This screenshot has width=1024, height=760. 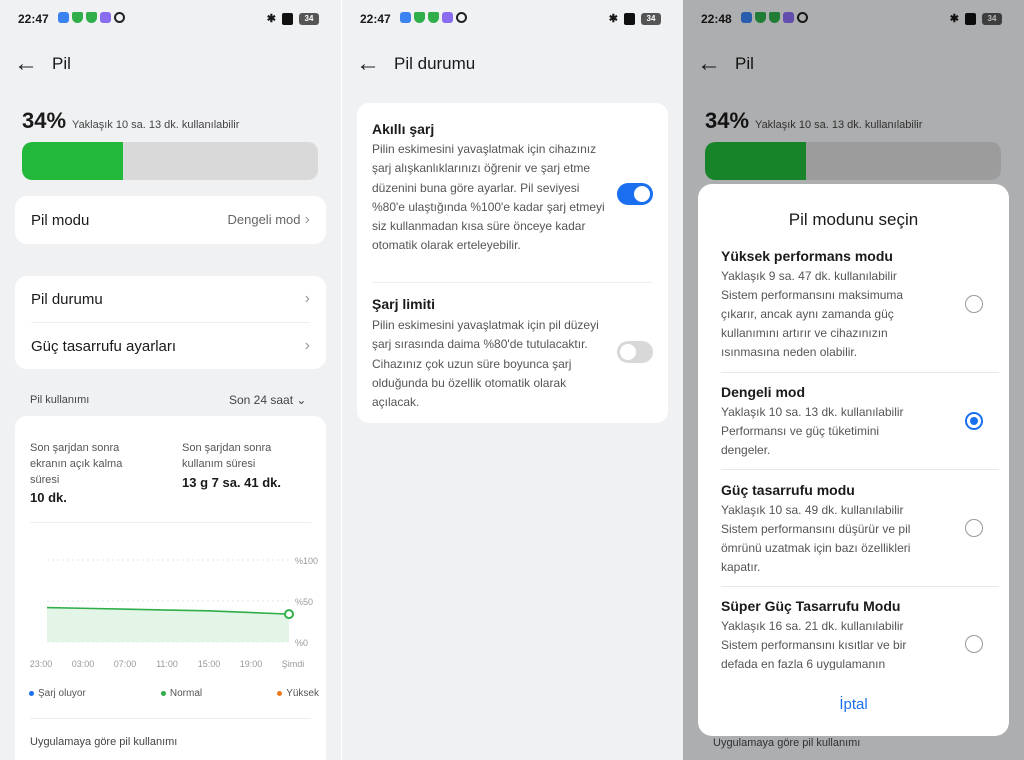 I want to click on battery-mode-value: Dengeli mod, so click(x=264, y=219).